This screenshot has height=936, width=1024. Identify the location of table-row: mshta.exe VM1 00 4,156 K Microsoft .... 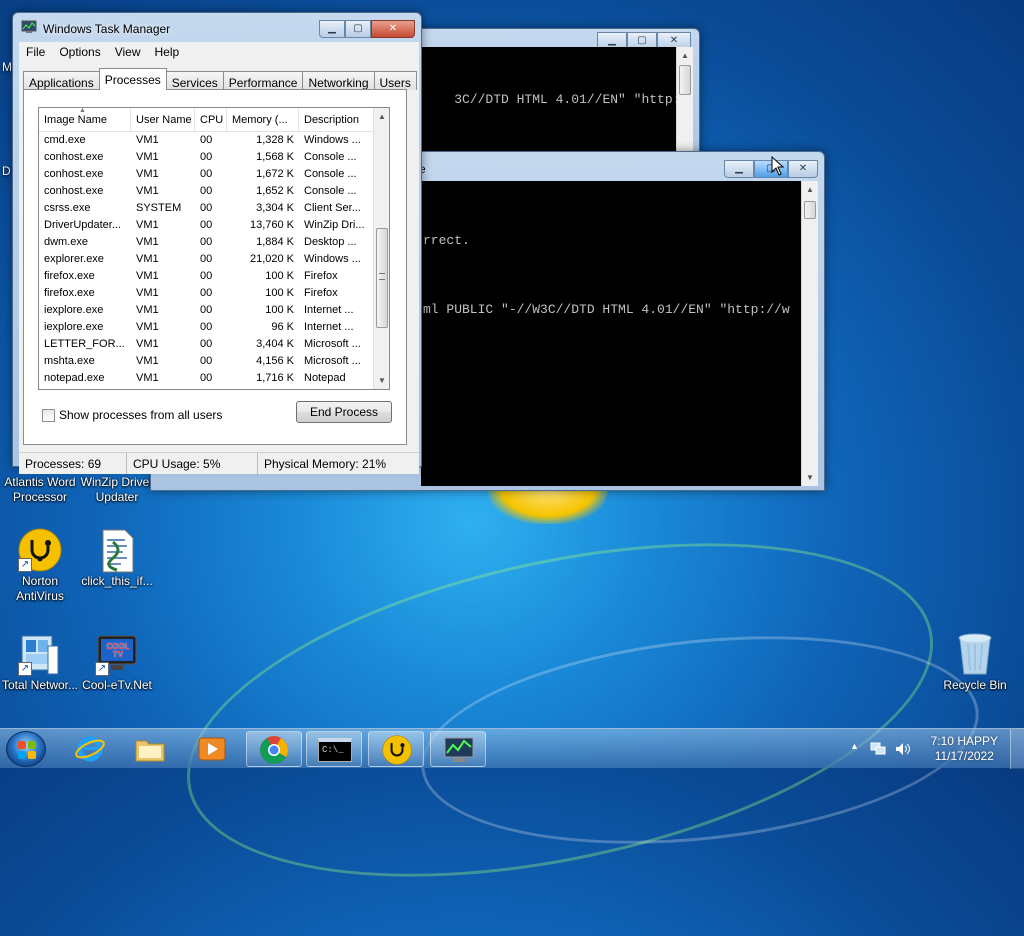
(214, 361).